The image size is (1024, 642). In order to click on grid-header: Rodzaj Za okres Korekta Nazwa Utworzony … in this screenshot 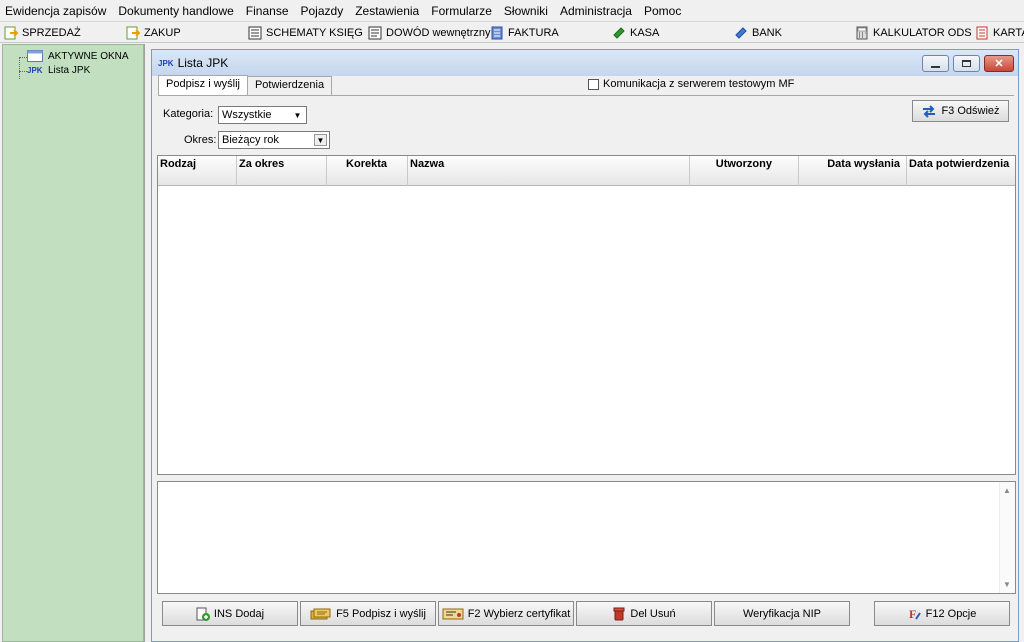, I will do `click(586, 171)`.